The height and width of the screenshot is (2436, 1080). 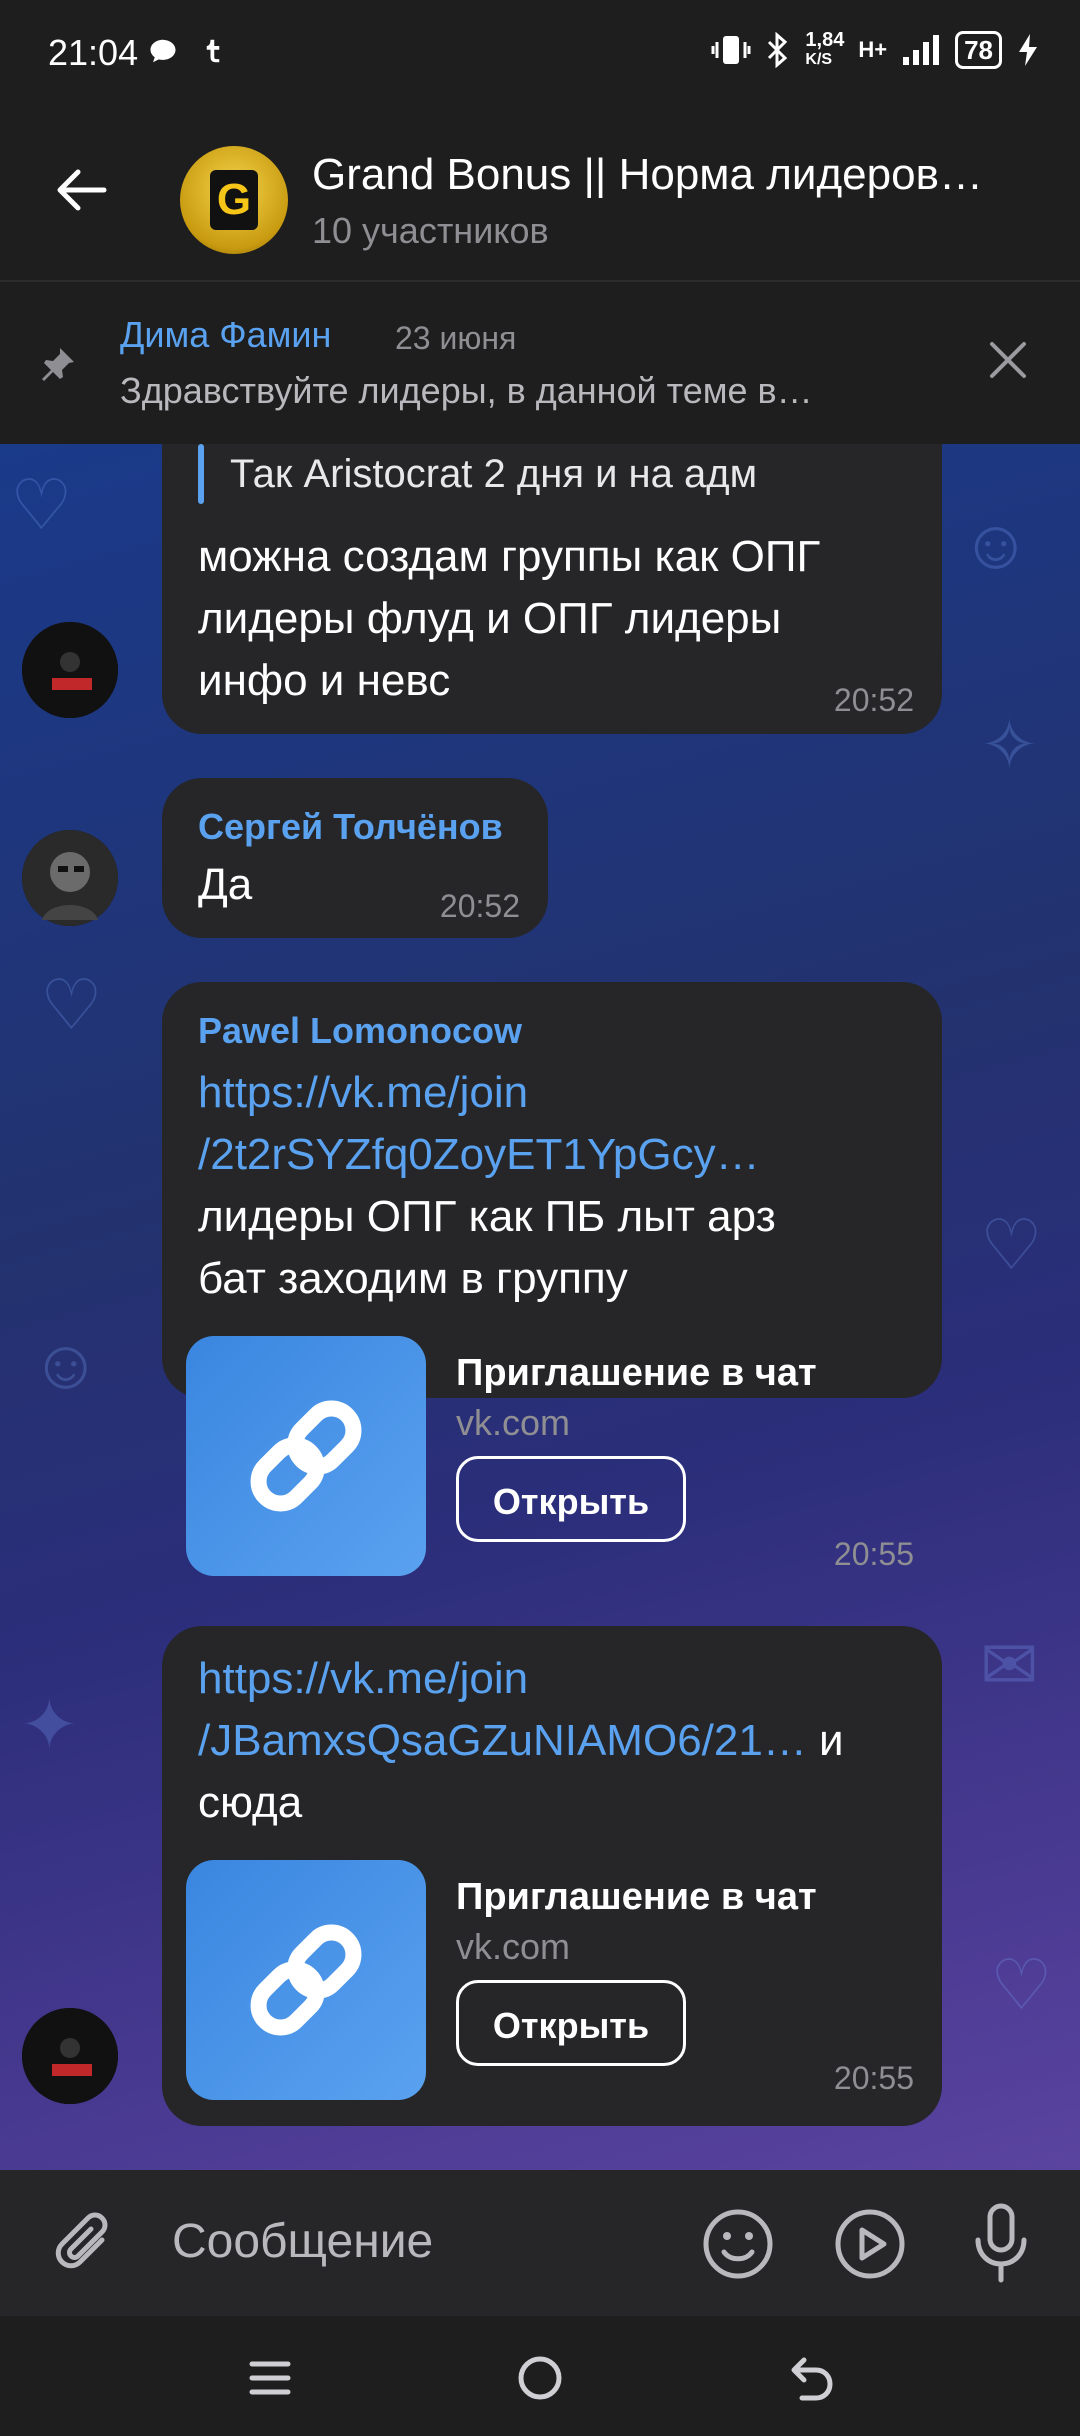 What do you see at coordinates (456, 338) in the screenshot?
I see `pinned-date: 23 июня` at bounding box center [456, 338].